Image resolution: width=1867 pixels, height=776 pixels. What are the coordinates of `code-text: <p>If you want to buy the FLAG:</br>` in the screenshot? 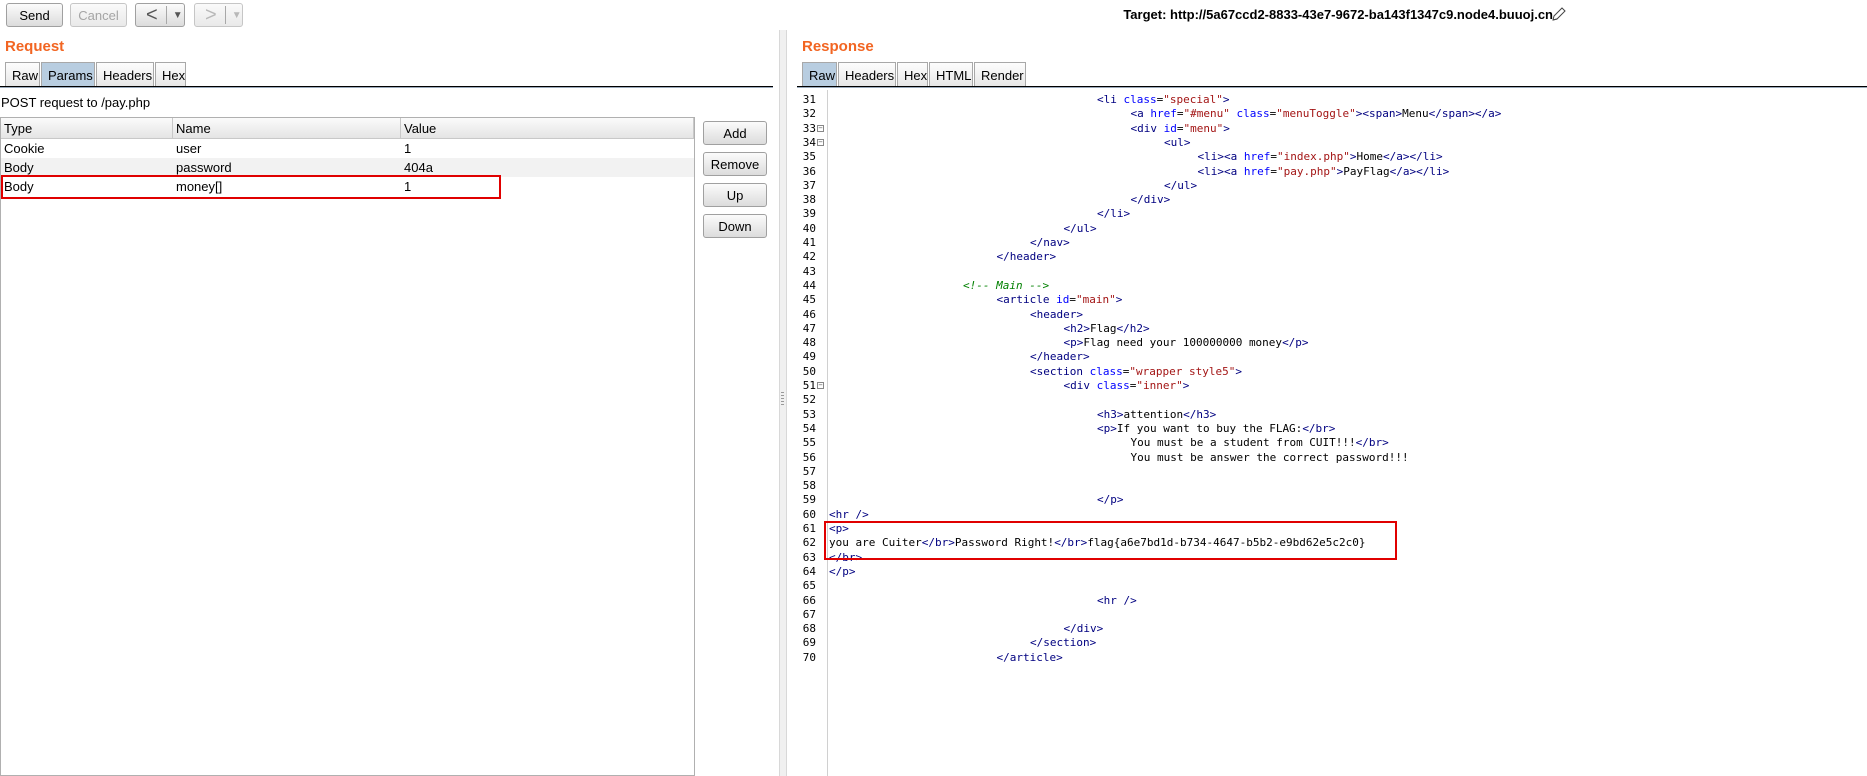 It's located at (1216, 428).